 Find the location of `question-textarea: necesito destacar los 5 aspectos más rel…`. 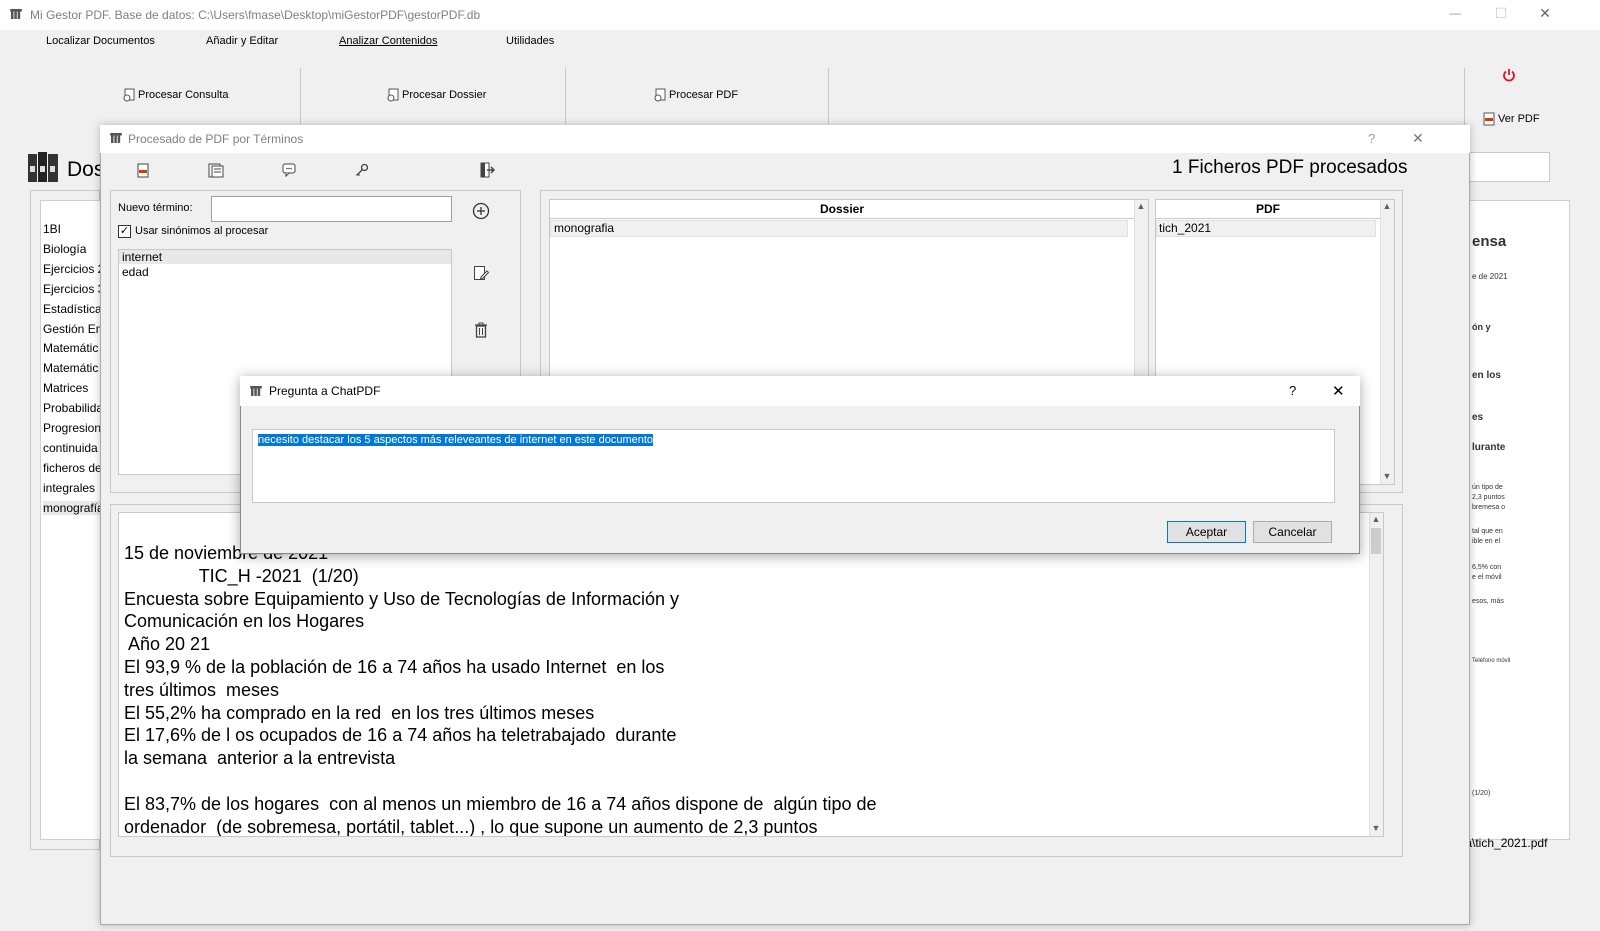

question-textarea: necesito destacar los 5 aspectos más rel… is located at coordinates (793, 466).